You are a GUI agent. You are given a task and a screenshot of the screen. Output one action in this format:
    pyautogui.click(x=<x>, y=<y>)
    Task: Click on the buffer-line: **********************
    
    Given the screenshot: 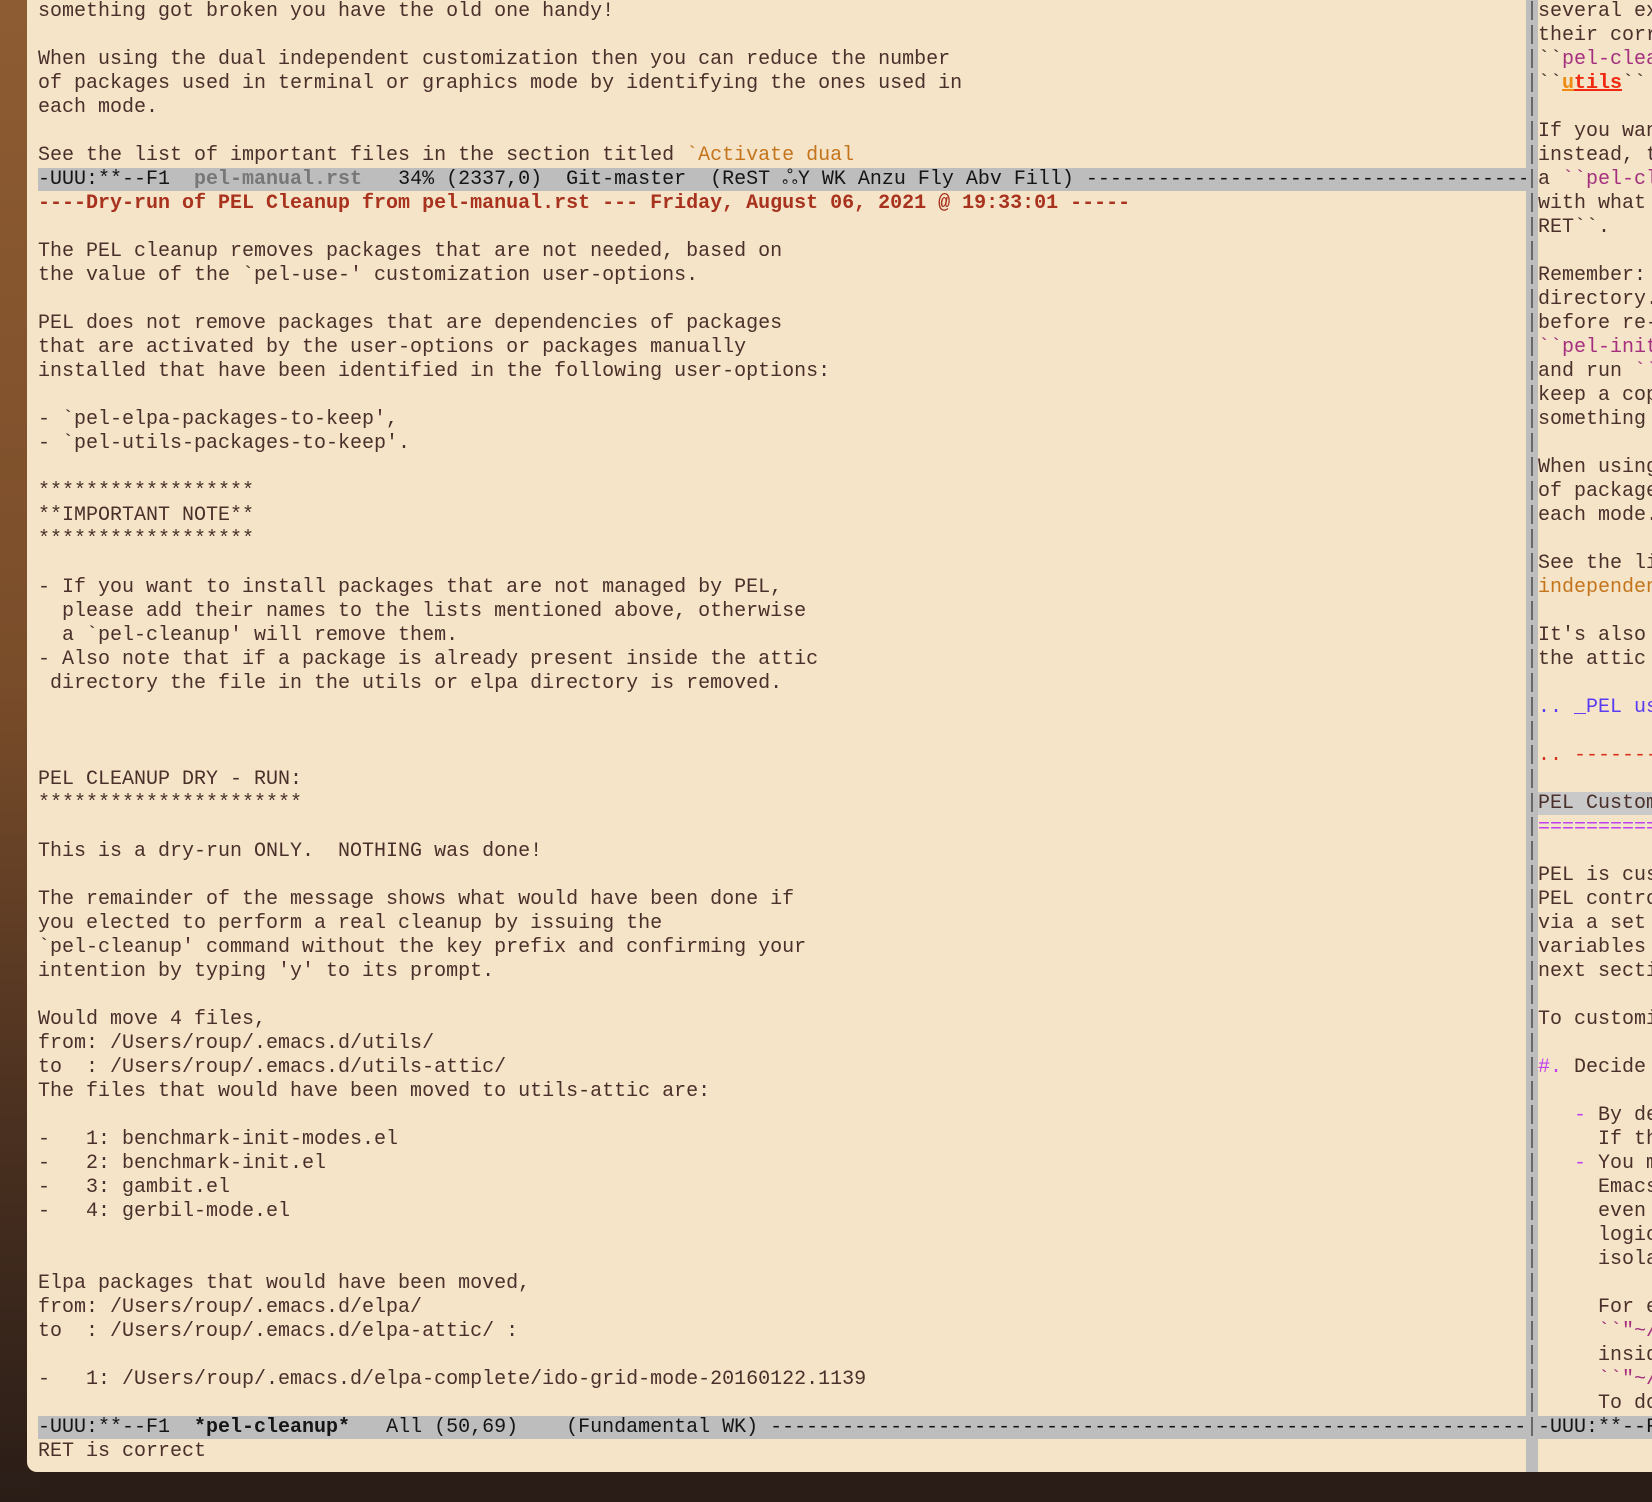 What is the action you would take?
    pyautogui.click(x=170, y=803)
    